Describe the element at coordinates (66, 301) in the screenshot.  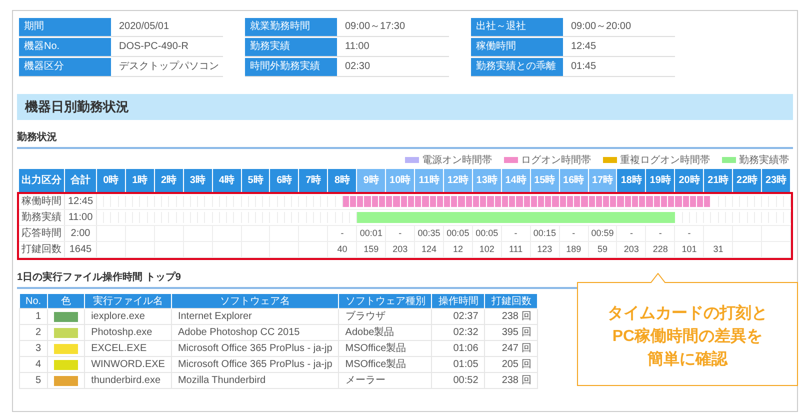
I see `column-header: 色` at that location.